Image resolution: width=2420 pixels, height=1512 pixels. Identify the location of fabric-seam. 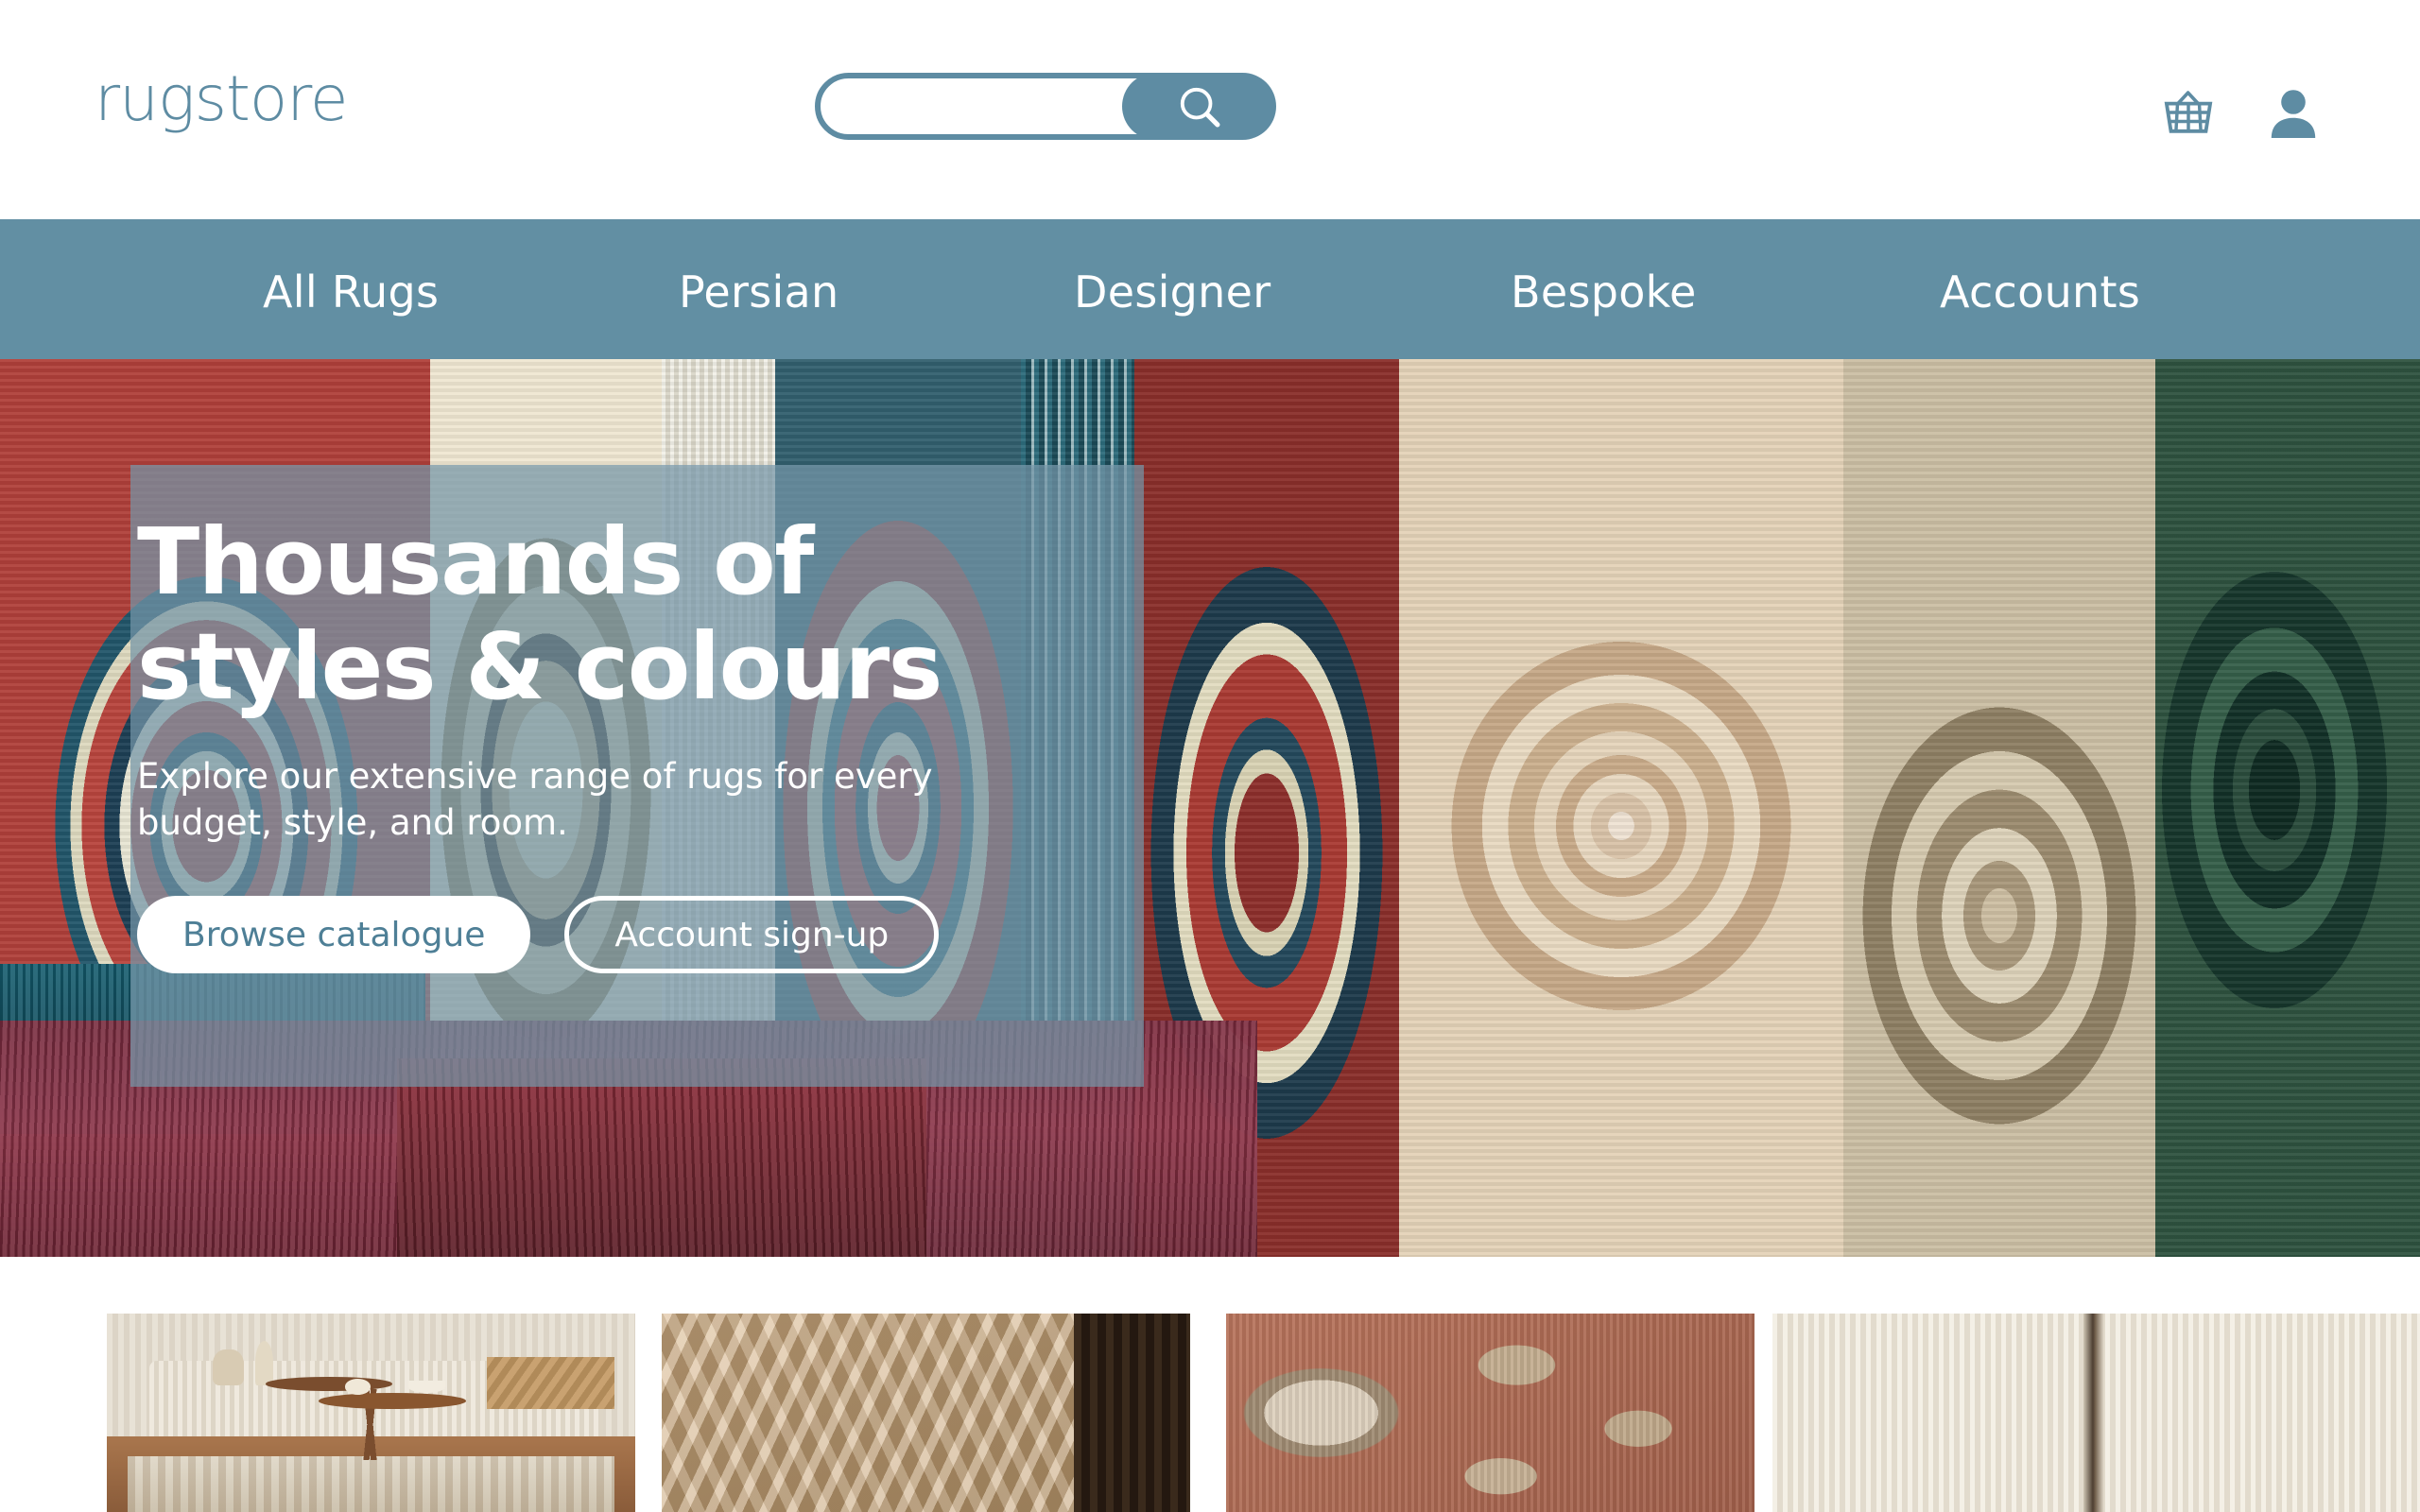
(2093, 1413).